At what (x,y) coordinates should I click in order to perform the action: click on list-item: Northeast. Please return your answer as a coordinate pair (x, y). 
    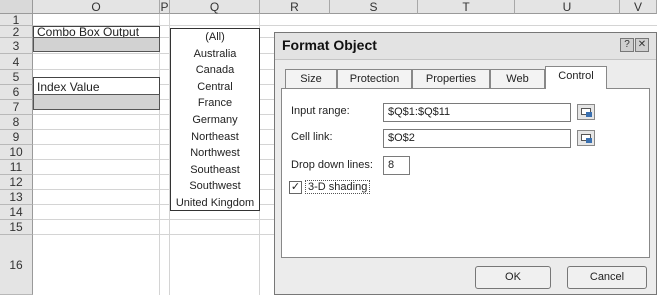
    Looking at the image, I should click on (215, 137).